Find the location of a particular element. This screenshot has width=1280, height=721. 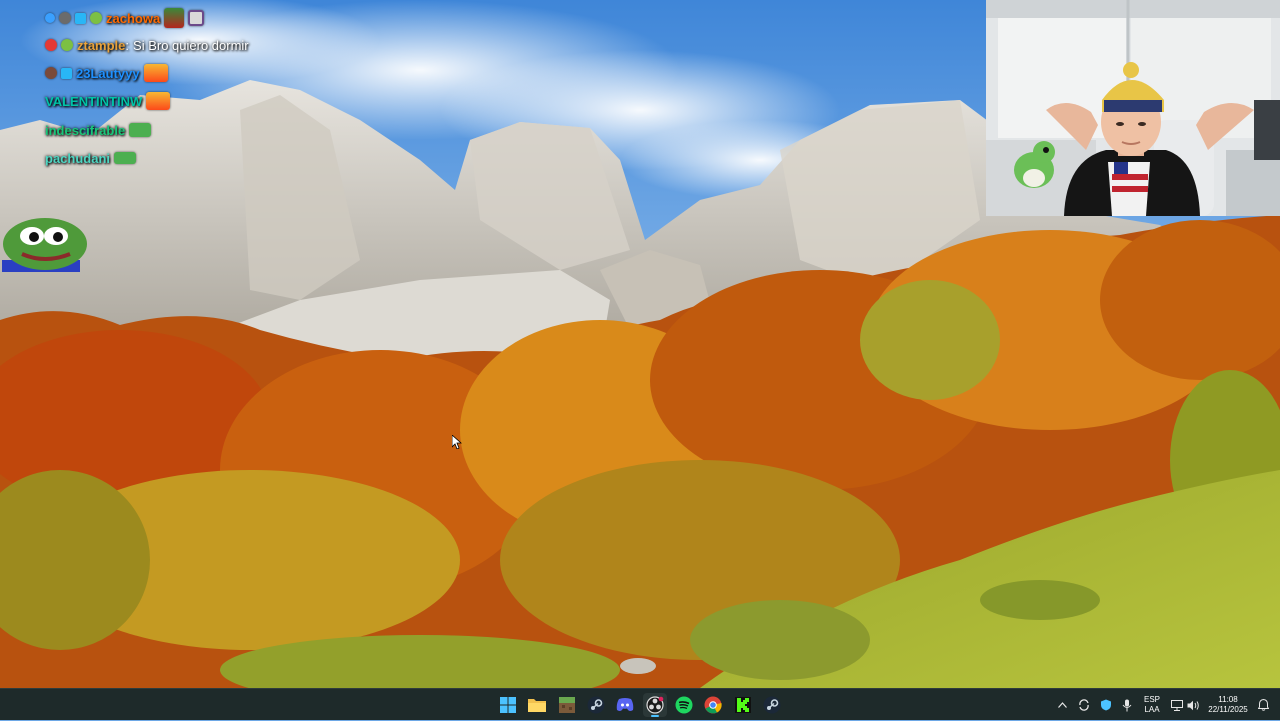

obs-studio-icon is located at coordinates (655, 705).